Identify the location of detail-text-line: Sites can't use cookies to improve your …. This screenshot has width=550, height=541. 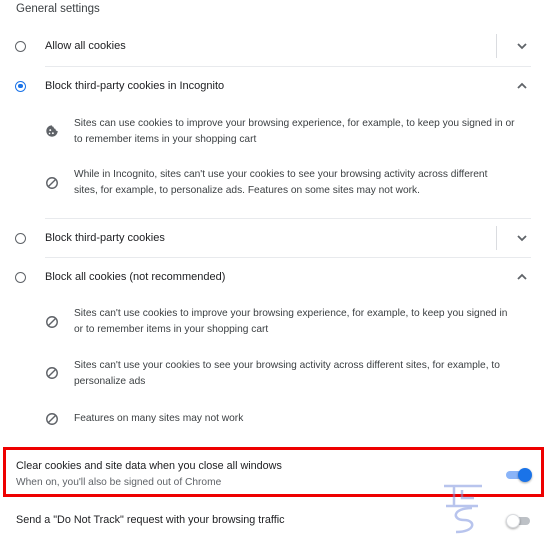
(291, 313).